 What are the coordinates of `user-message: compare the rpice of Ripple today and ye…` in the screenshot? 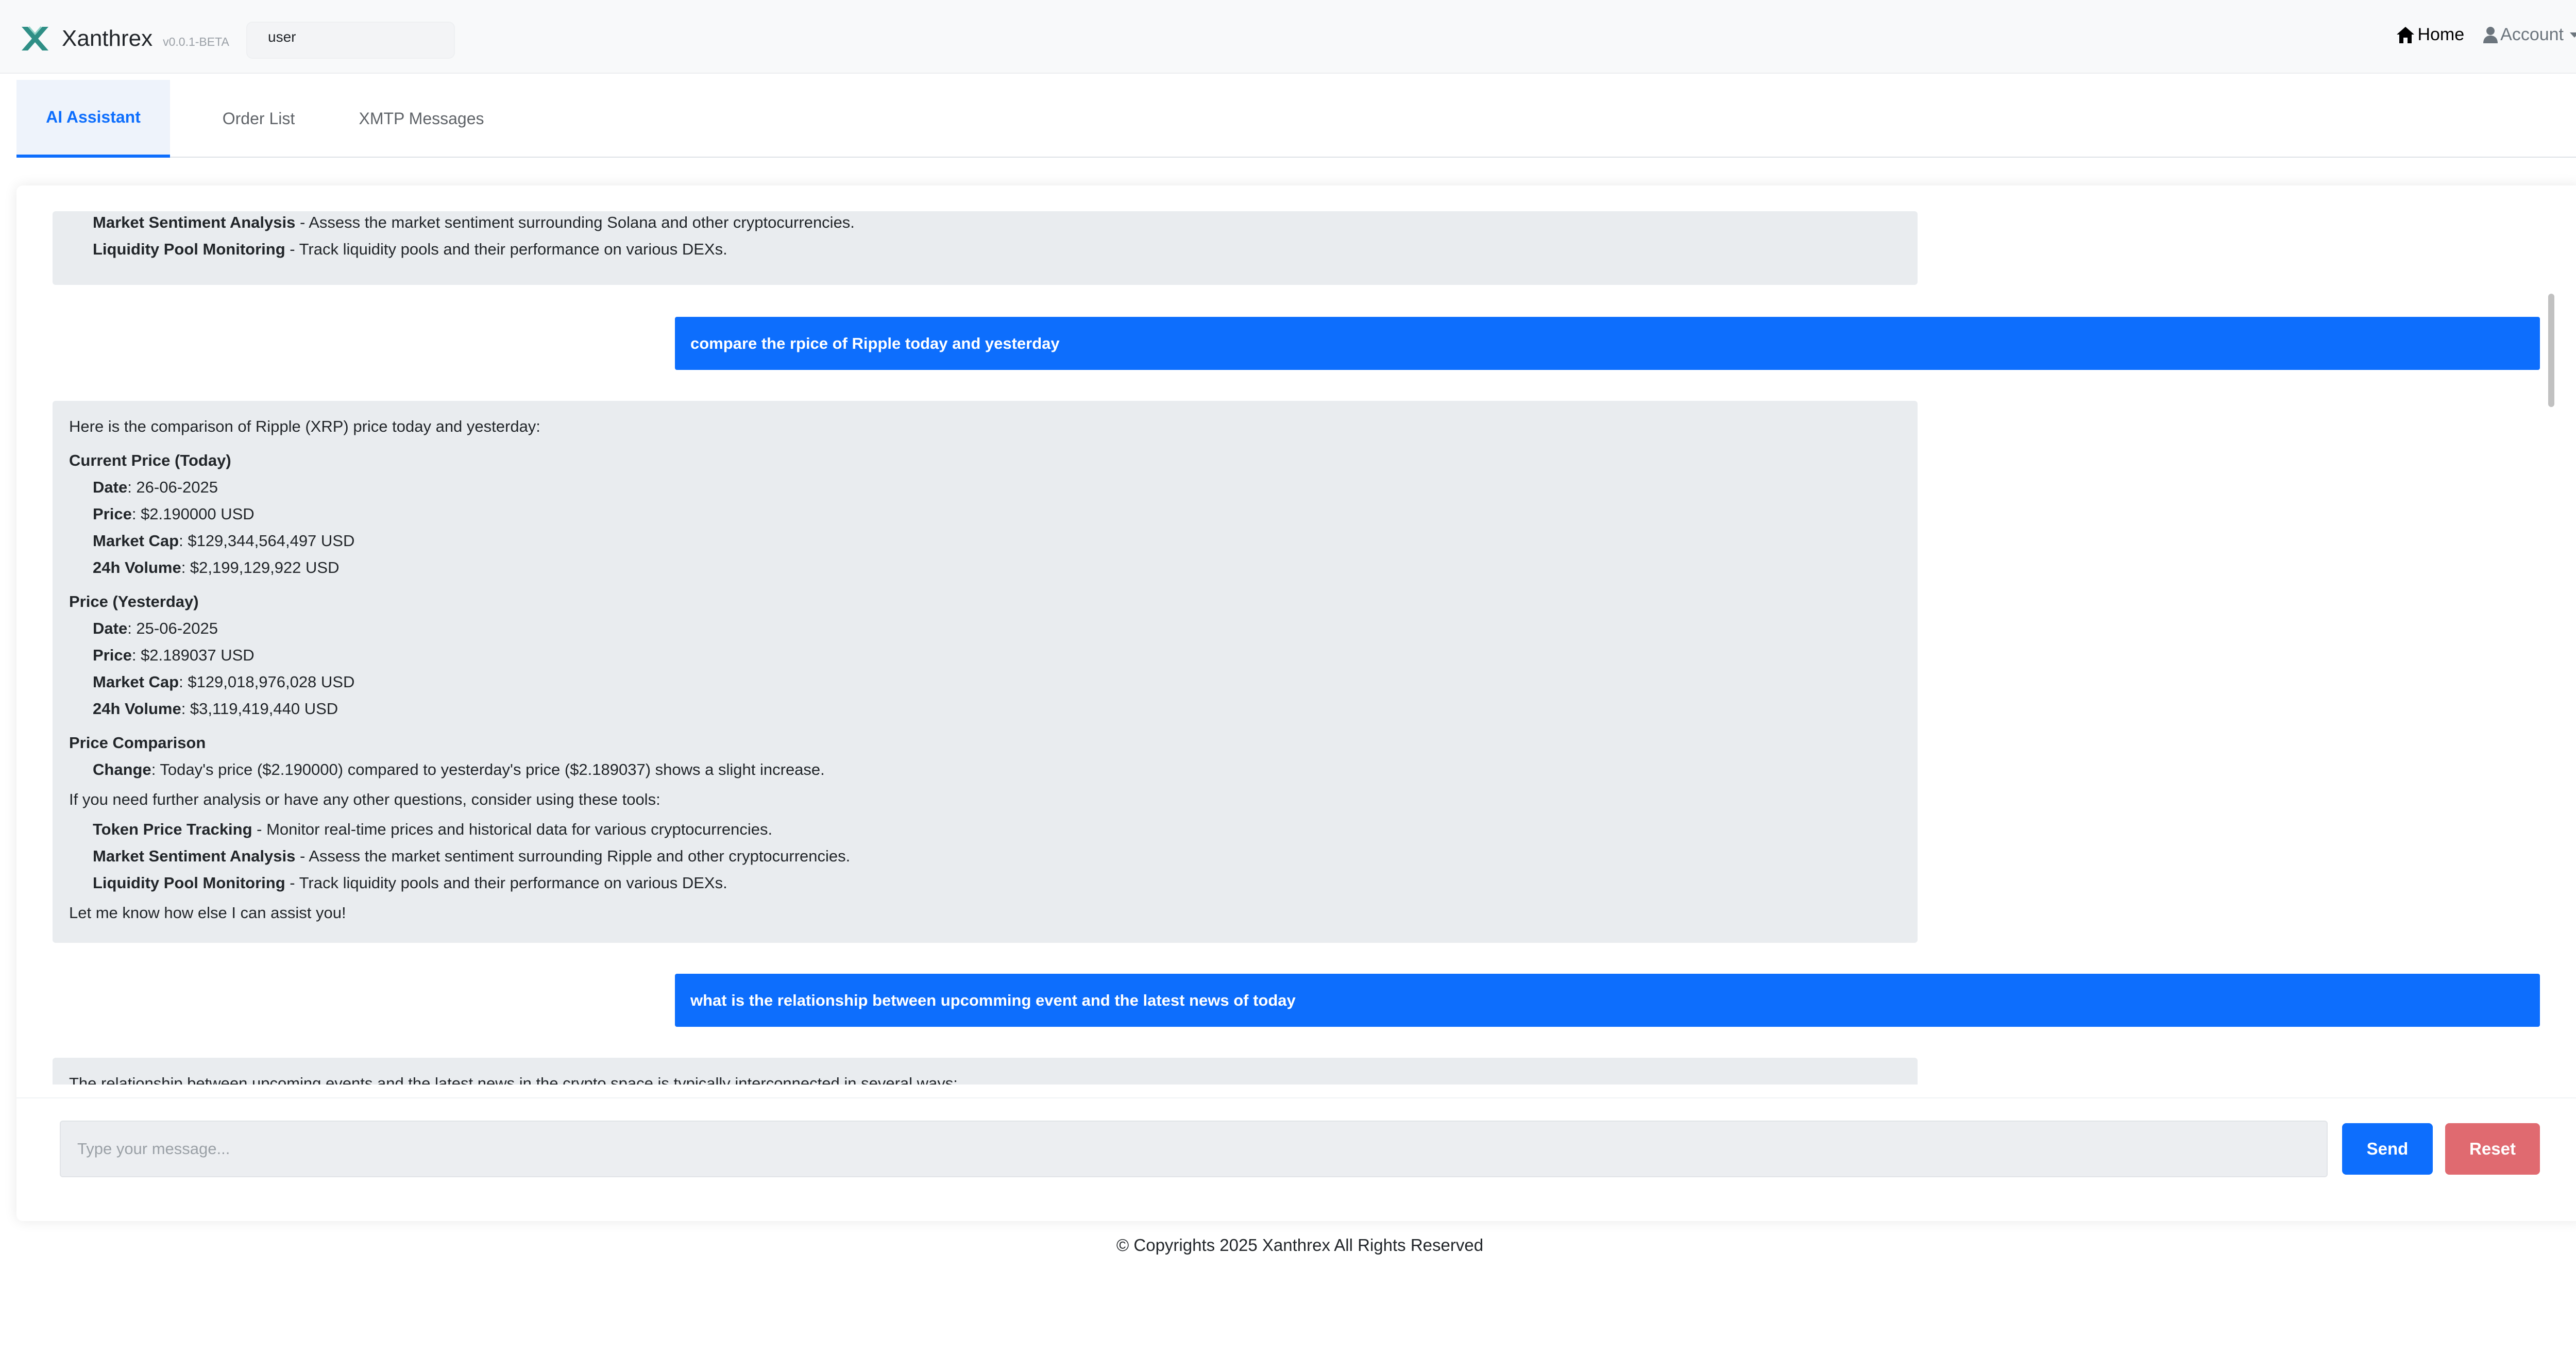 It's located at (1607, 343).